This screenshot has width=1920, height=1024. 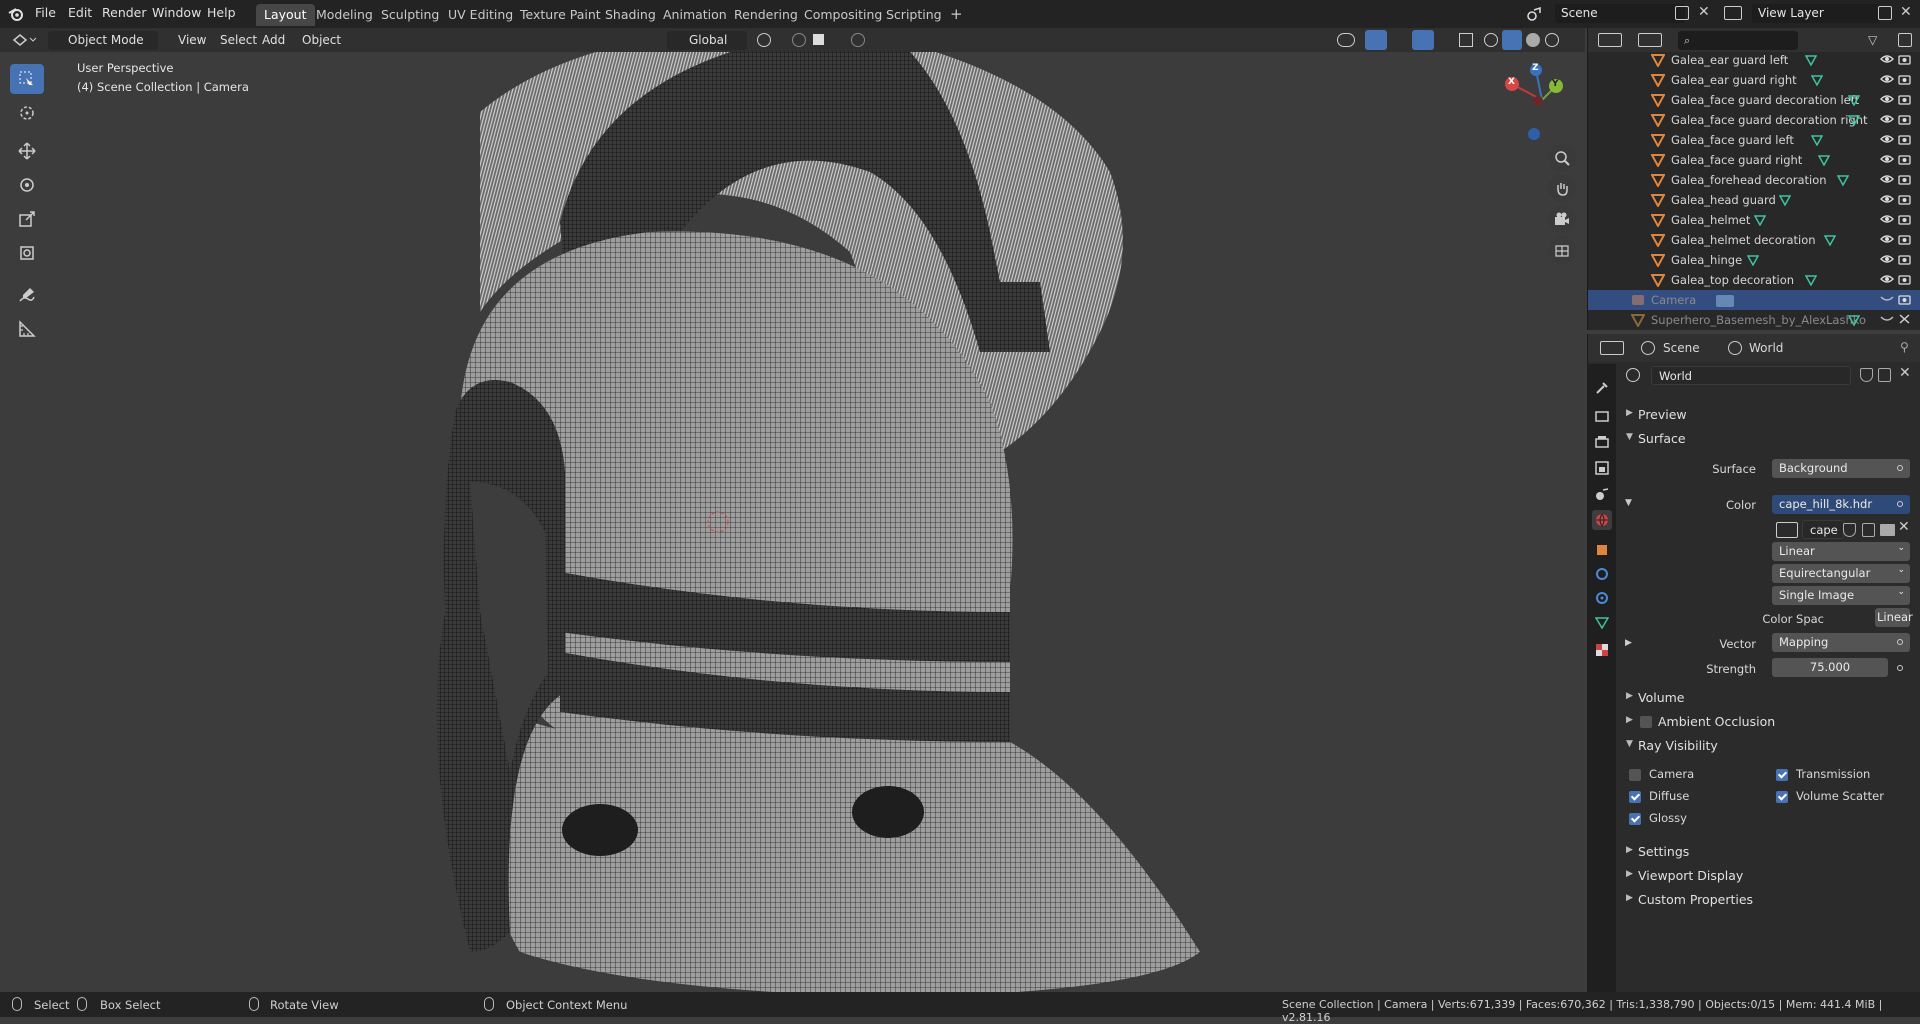 I want to click on select-box-tool-icon, so click(x=27, y=79).